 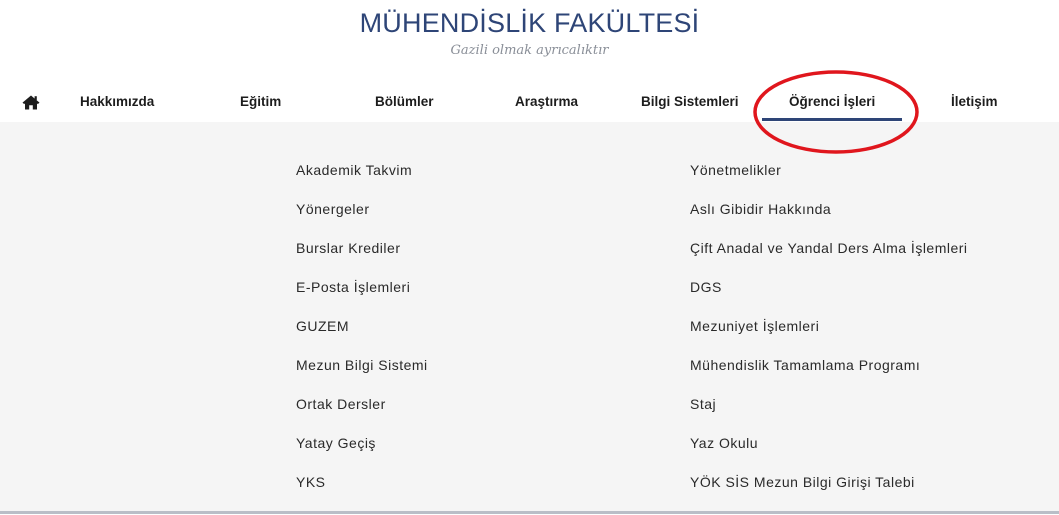 I want to click on menu-item-mezun-bilgi-sistemi: Mezun Bilgi Sistemi, so click(x=362, y=365).